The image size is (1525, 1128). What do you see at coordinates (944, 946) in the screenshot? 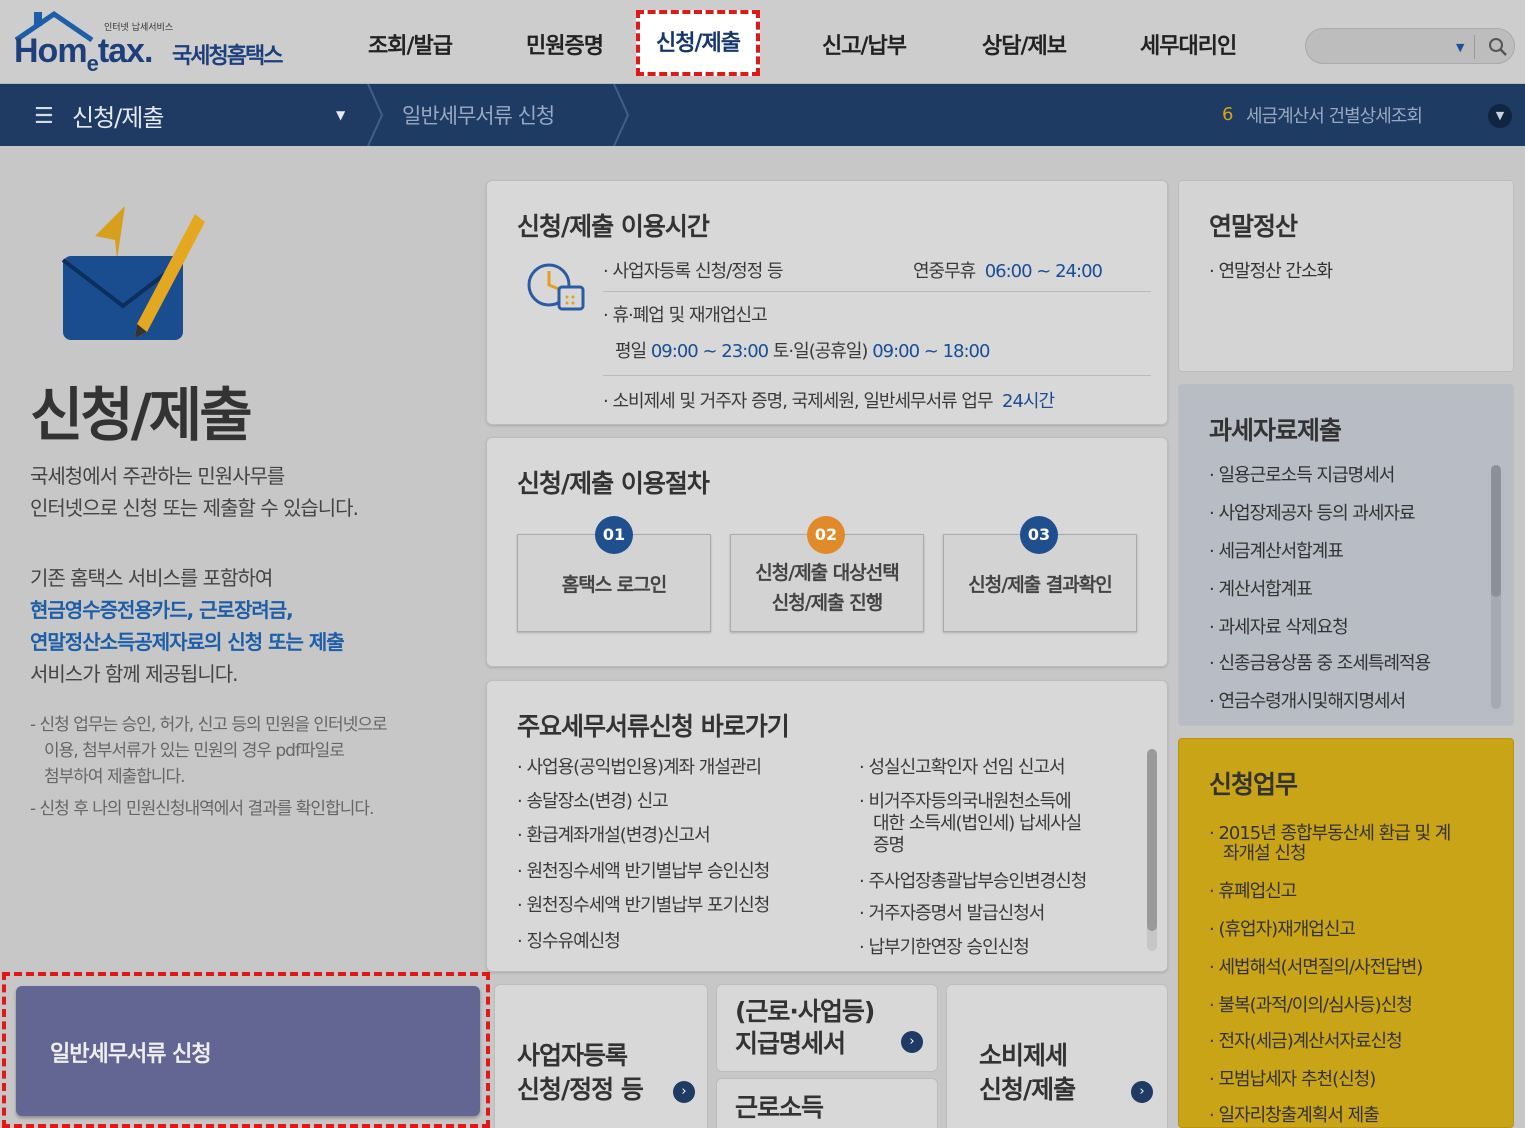
I see `shortcut-link: · 납부기한연장 승인신청` at bounding box center [944, 946].